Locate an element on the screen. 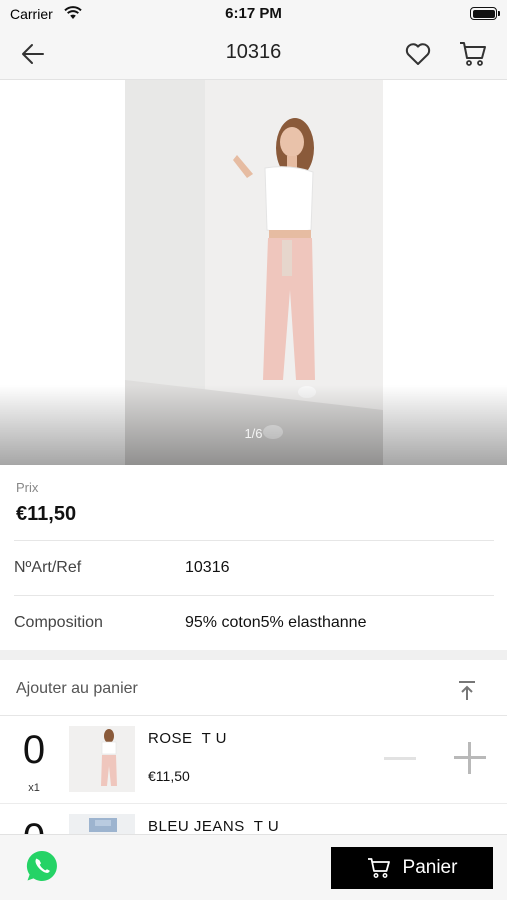  price-value: €11,50 is located at coordinates (46, 514).